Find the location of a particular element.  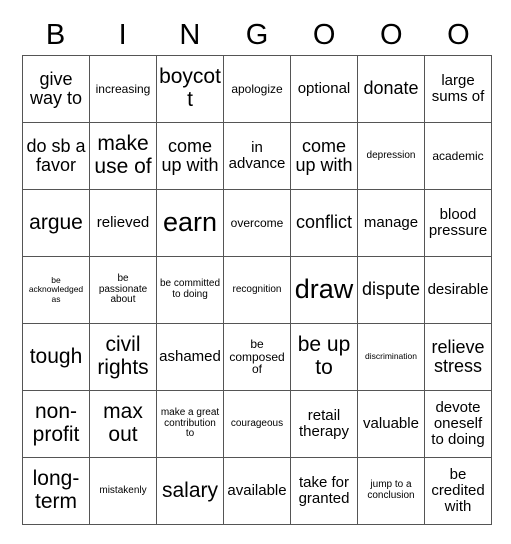

bingo-cell: retail therapy is located at coordinates (324, 424).